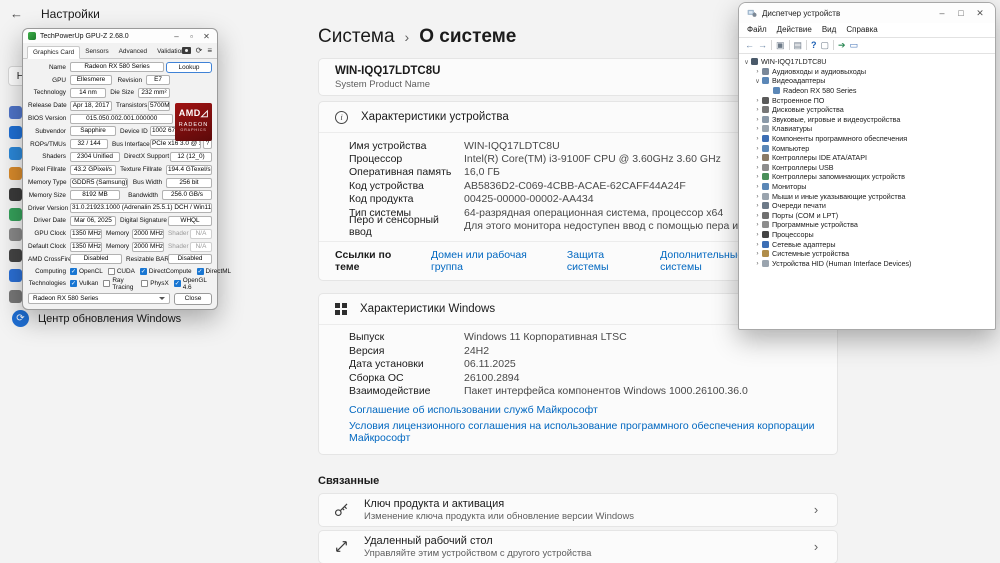 The height and width of the screenshot is (563, 1000). I want to click on screenshot-icon, so click(186, 50).